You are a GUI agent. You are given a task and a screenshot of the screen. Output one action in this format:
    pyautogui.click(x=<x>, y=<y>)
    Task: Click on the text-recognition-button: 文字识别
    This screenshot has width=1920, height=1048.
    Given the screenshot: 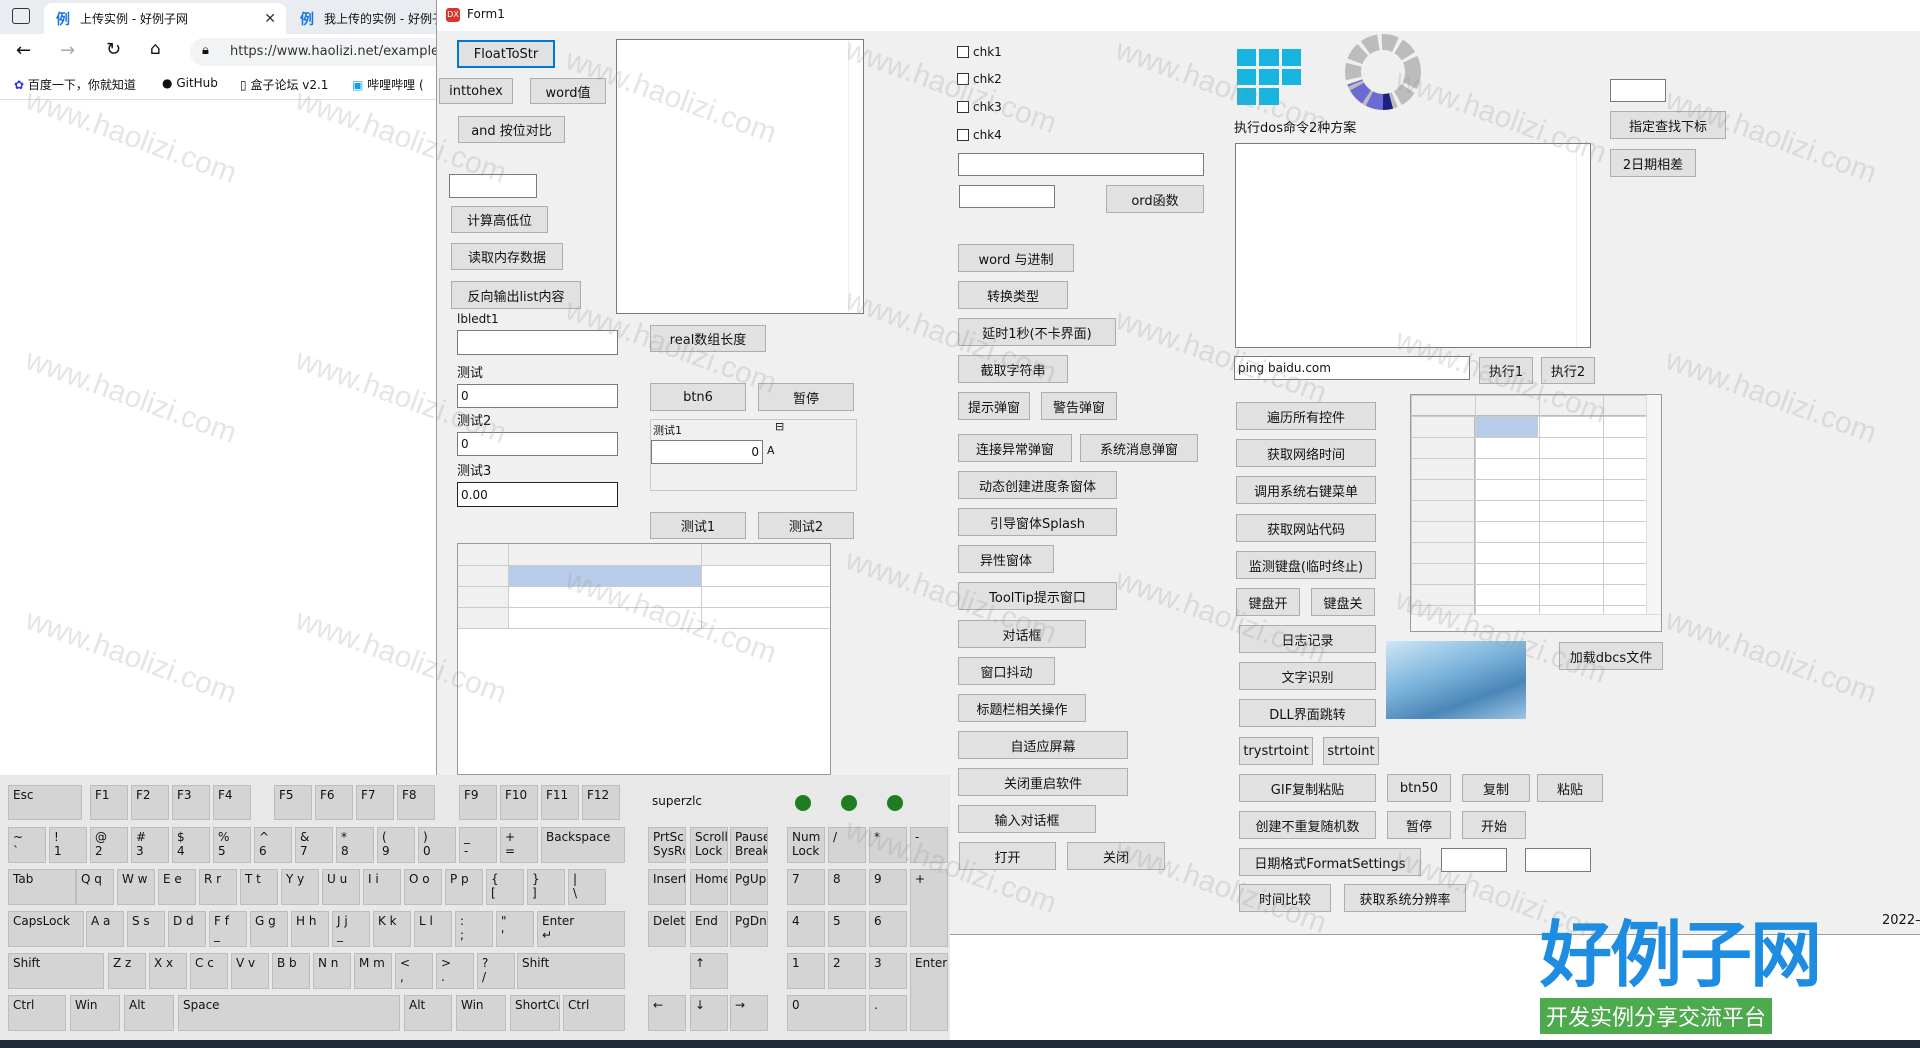 What is the action you would take?
    pyautogui.click(x=1307, y=676)
    